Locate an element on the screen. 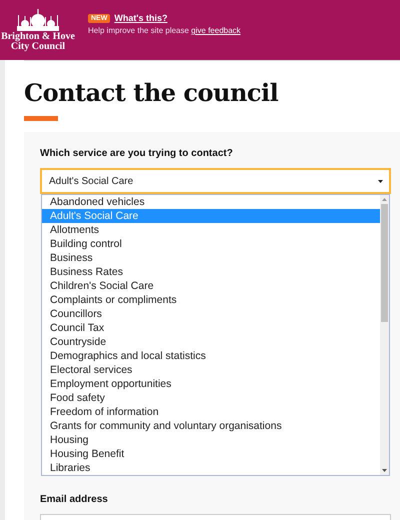  whats-this-link: What's this? is located at coordinates (141, 18).